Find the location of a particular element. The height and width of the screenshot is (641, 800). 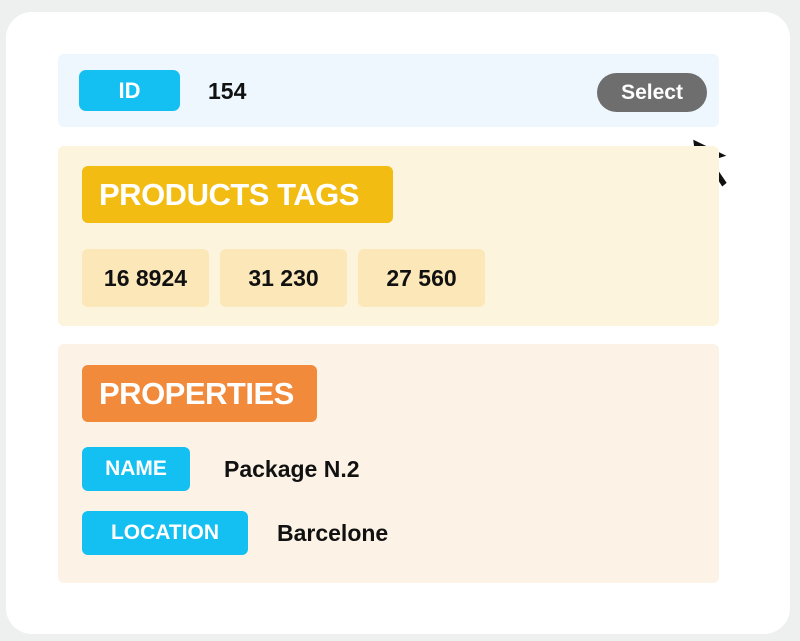

property-value-name: Package N.2 is located at coordinates (292, 468).